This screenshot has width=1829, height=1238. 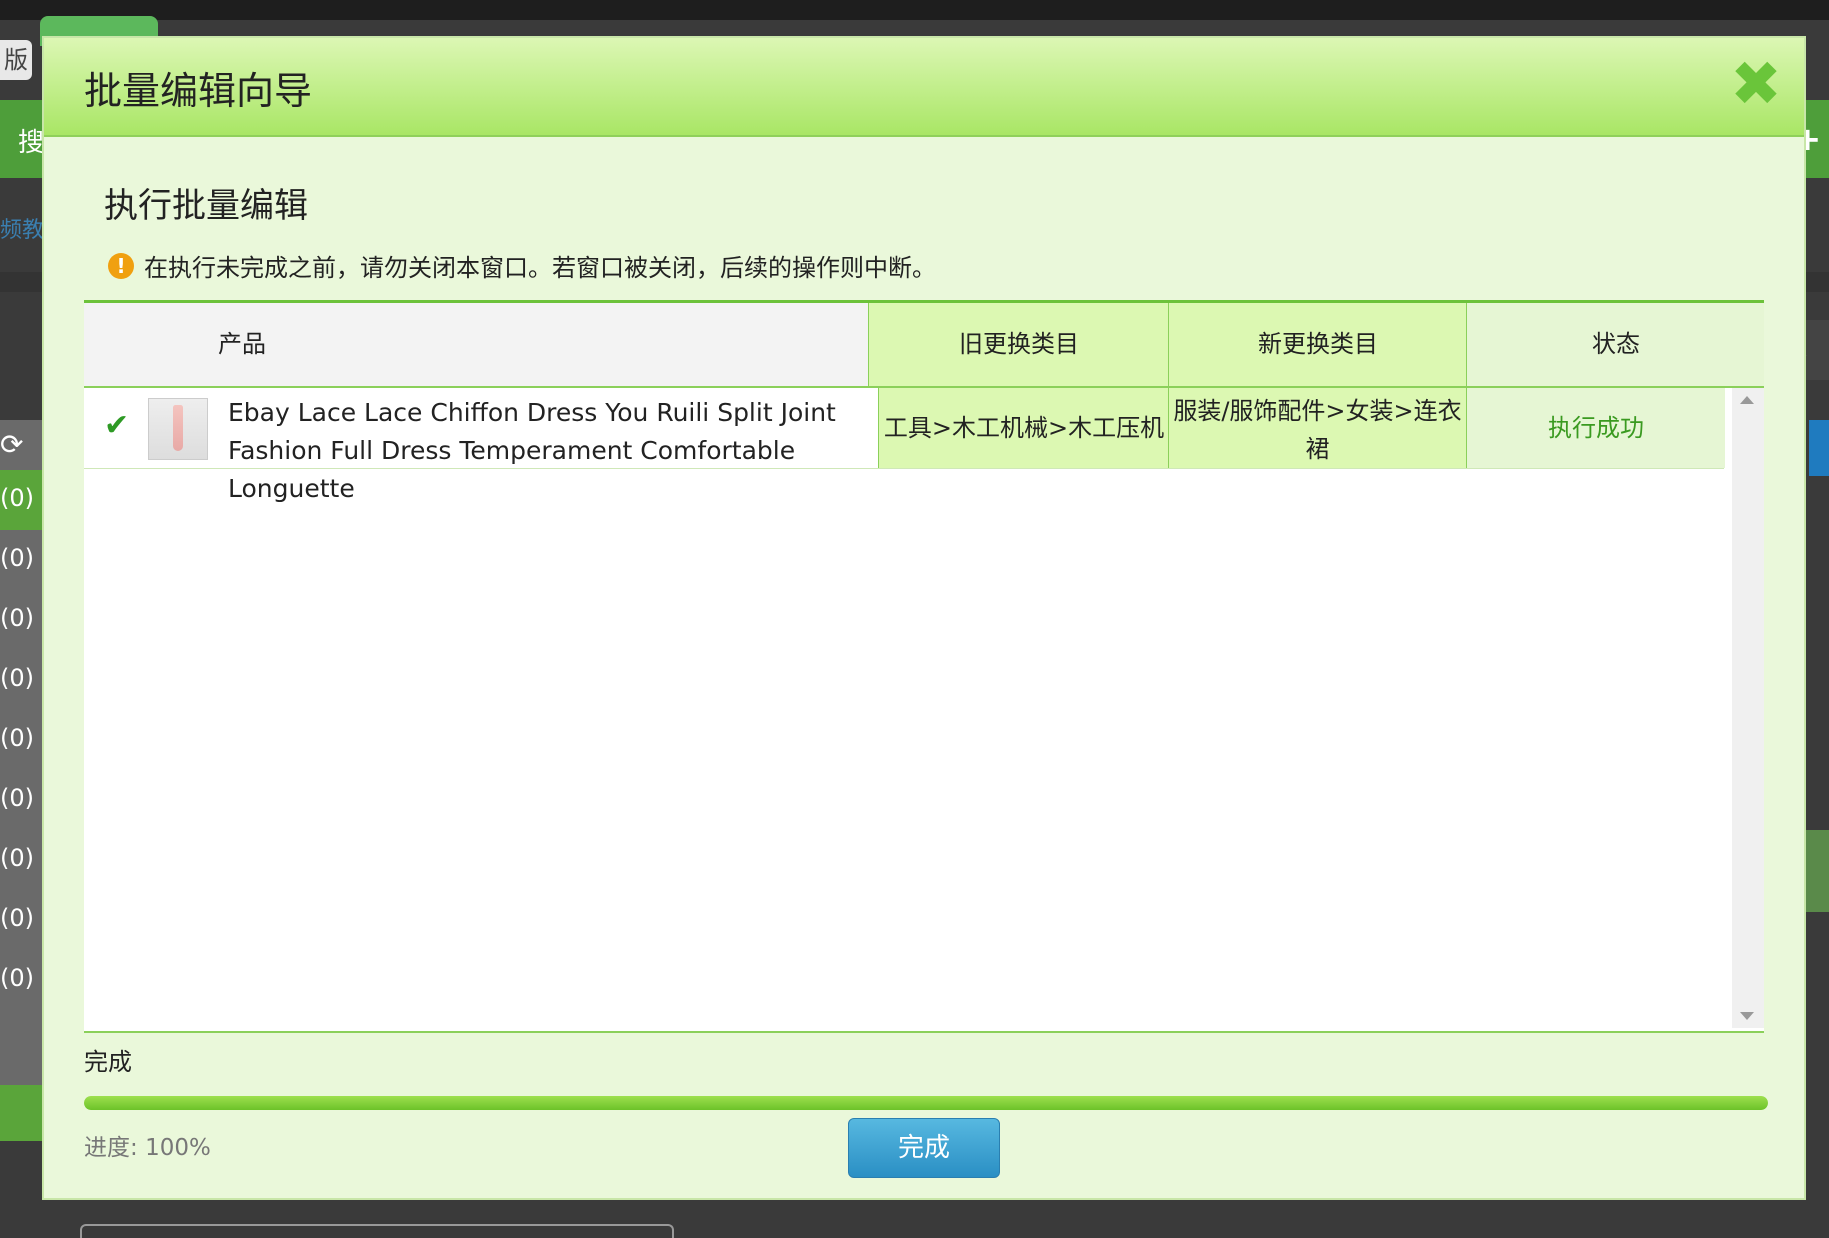 I want to click on column-header-new-category: 新更换类目, so click(x=1317, y=344).